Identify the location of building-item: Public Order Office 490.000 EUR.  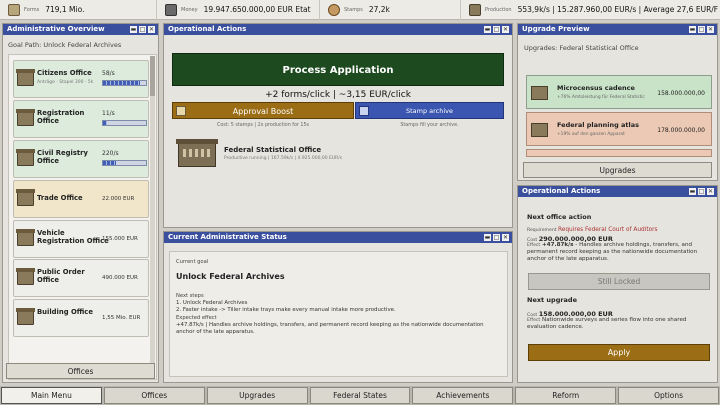
(81, 278).